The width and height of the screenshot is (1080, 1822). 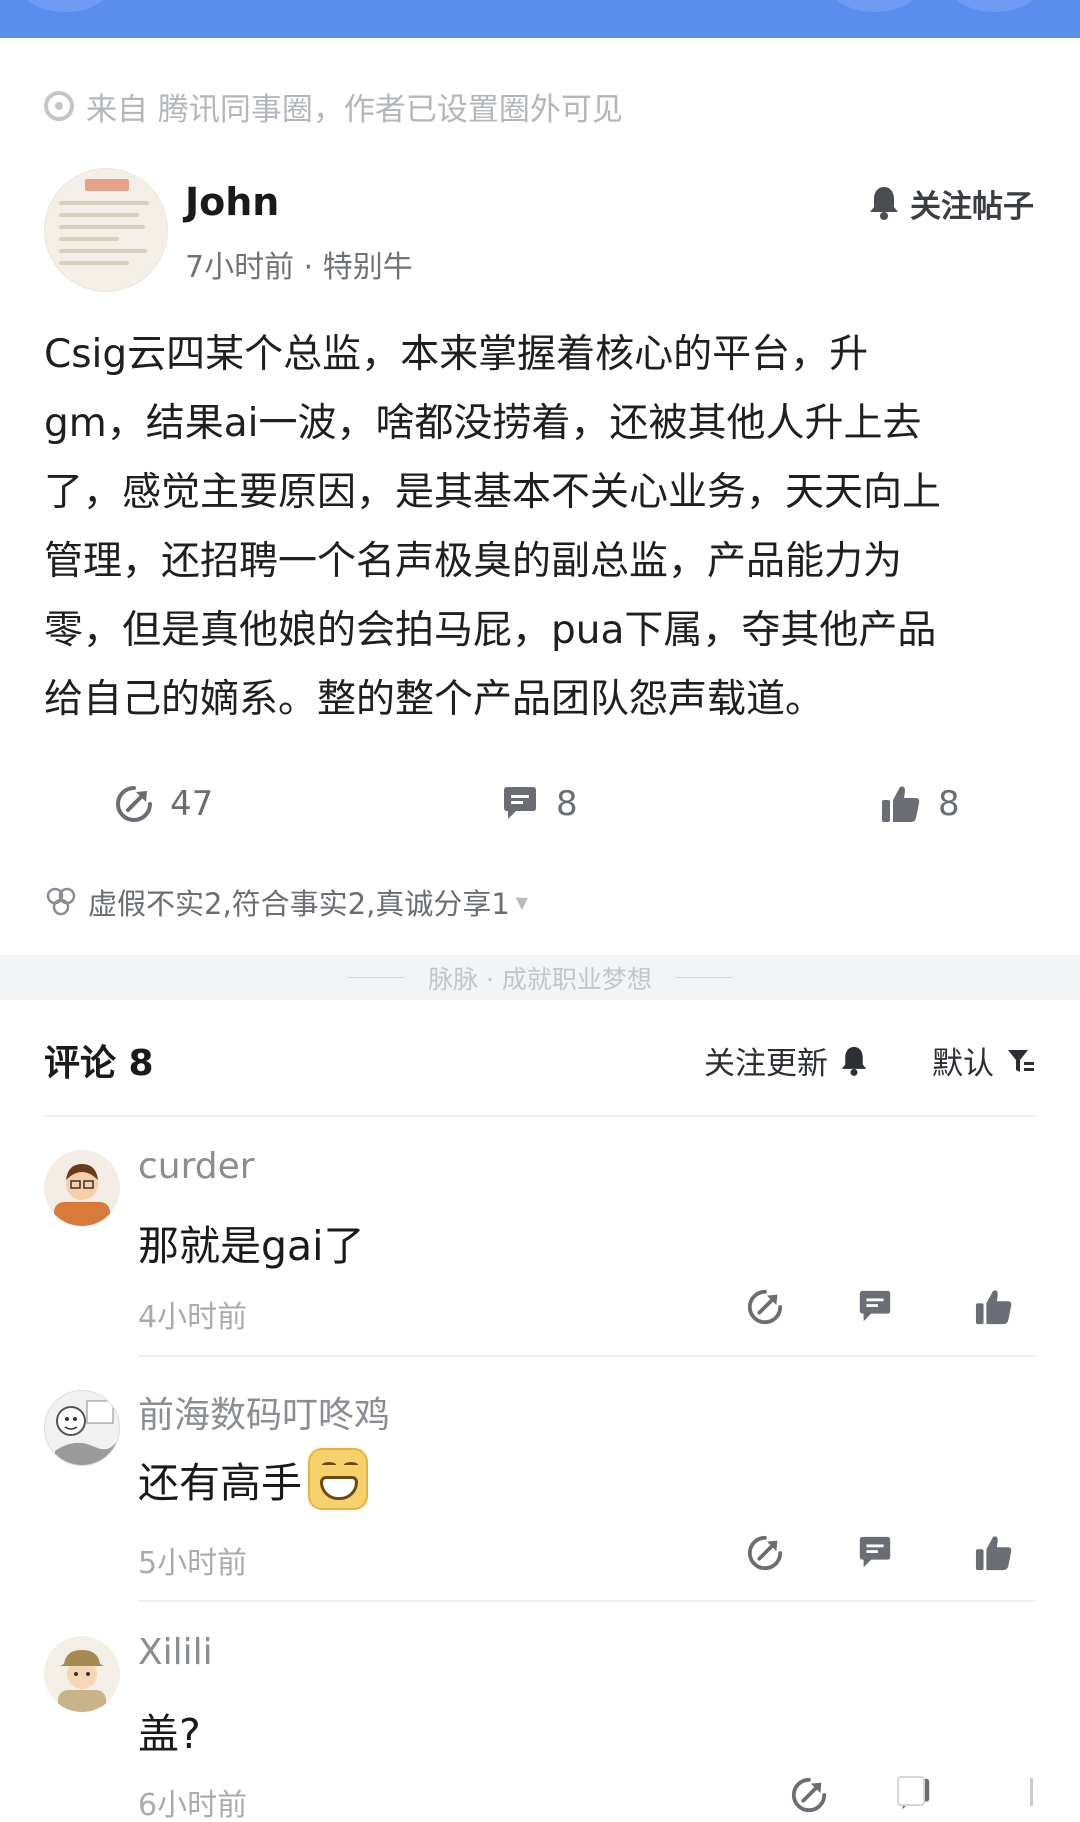 What do you see at coordinates (192, 804) in the screenshot?
I see `share-count: 47` at bounding box center [192, 804].